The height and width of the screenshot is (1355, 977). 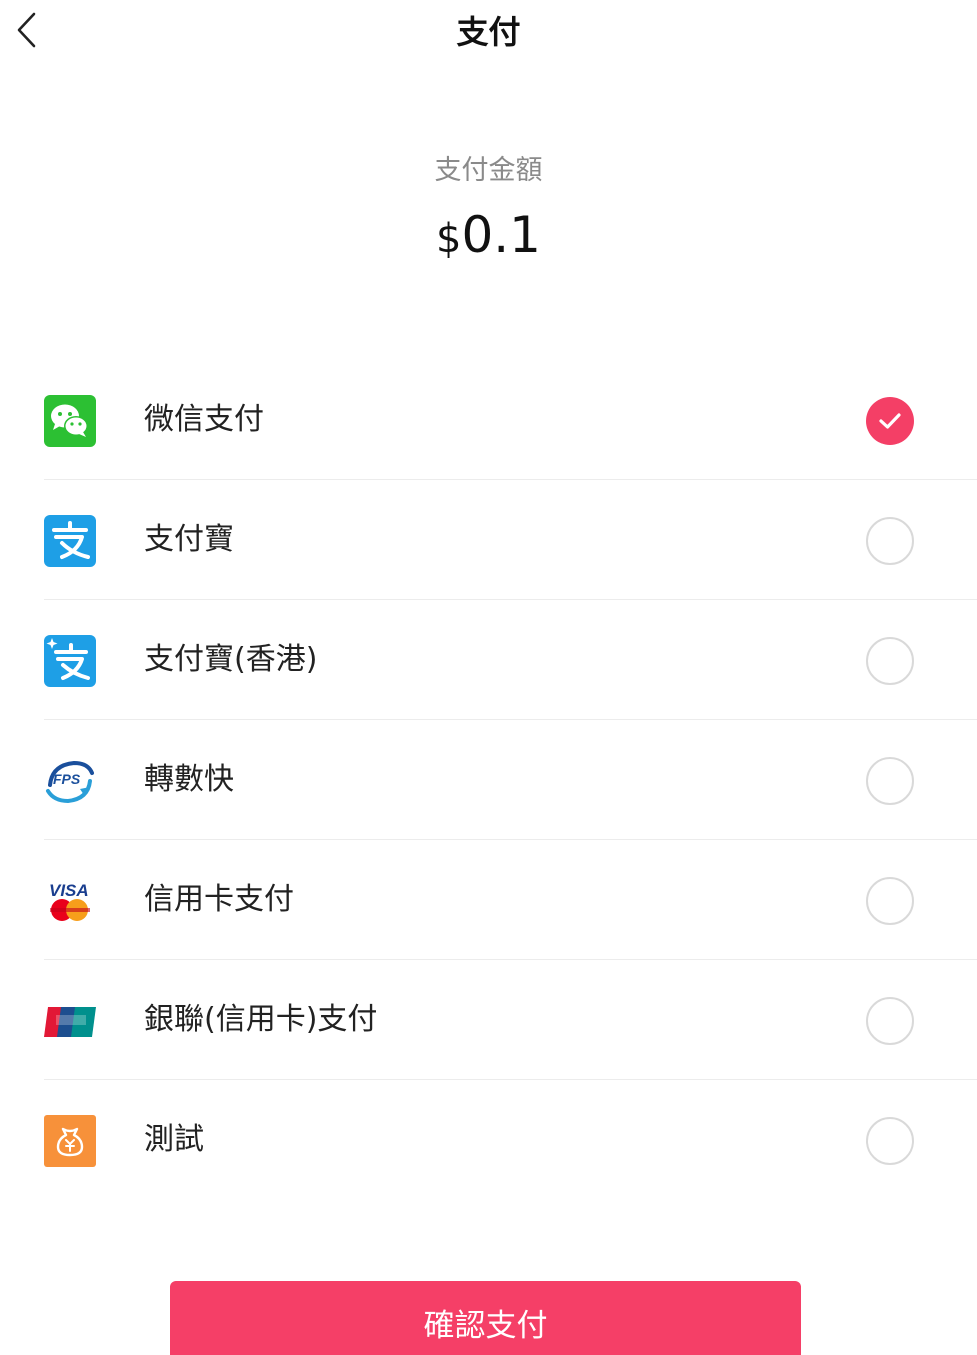 What do you see at coordinates (488, 660) in the screenshot?
I see `payment-option-alipay-hk: 支付寶(香港)` at bounding box center [488, 660].